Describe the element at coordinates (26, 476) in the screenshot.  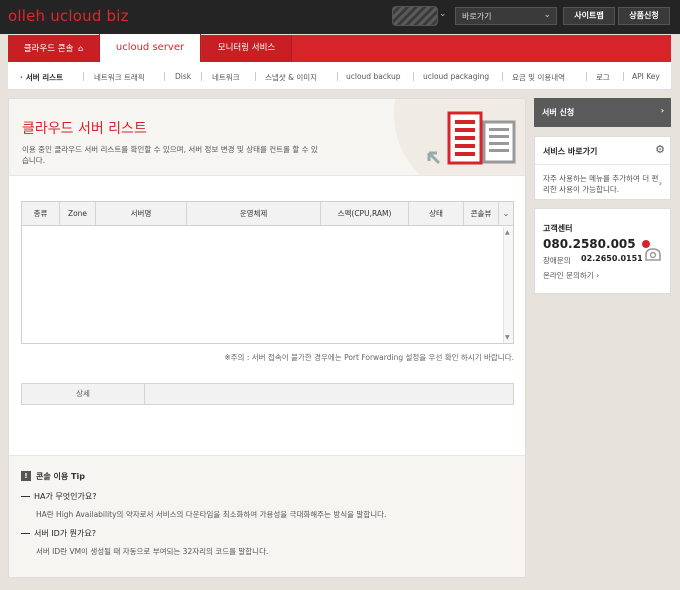
I see `tip-icon: !` at that location.